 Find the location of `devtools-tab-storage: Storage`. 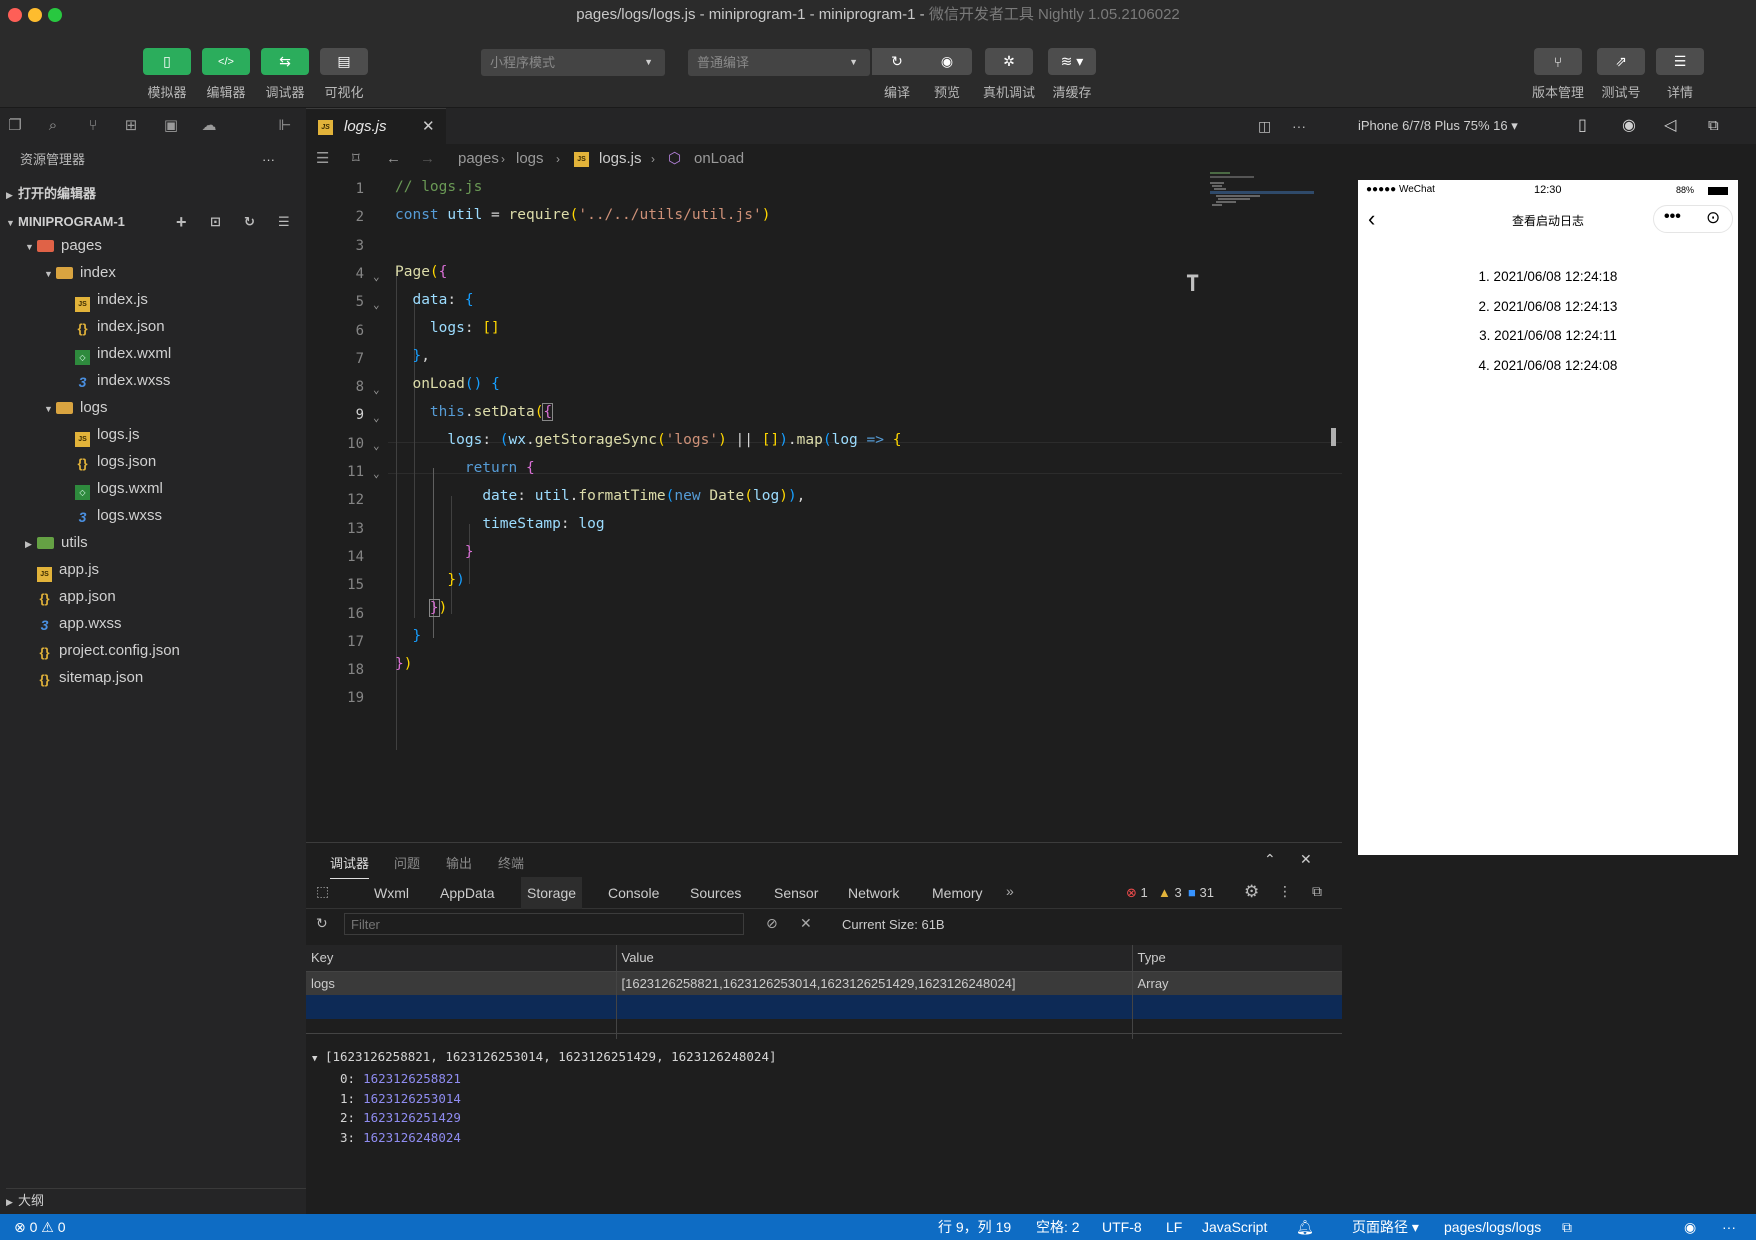

devtools-tab-storage: Storage is located at coordinates (552, 893).